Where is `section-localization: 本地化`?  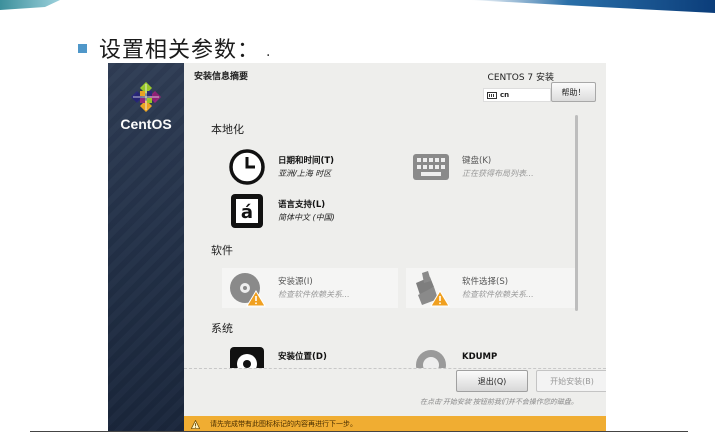 section-localization: 本地化 is located at coordinates (227, 129).